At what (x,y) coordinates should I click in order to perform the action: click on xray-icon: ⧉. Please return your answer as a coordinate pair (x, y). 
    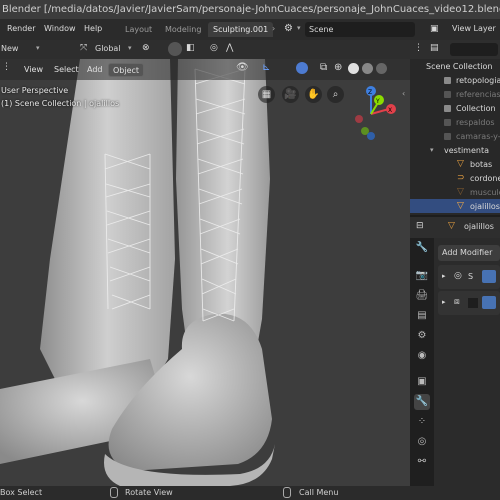
    Looking at the image, I should click on (323, 67).